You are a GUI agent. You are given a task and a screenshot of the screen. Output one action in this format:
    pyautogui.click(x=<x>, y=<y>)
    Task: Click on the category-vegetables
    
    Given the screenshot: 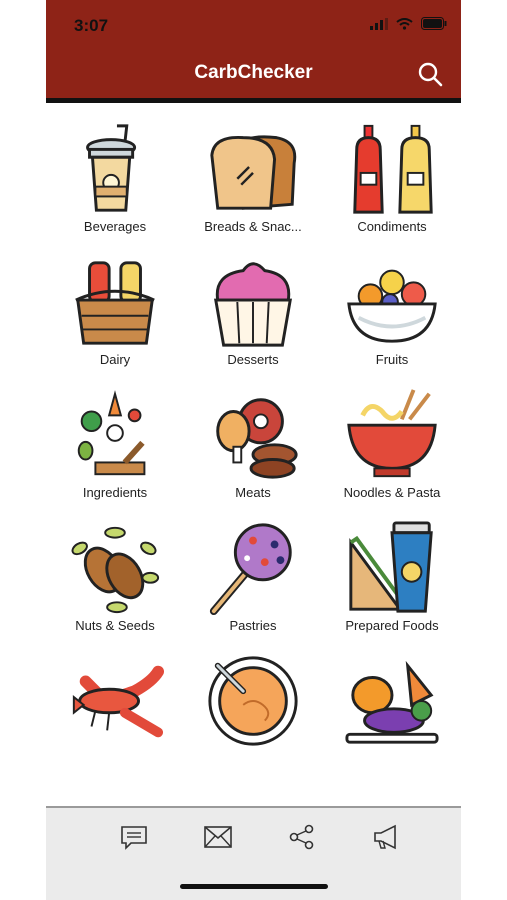 What is the action you would take?
    pyautogui.click(x=392, y=718)
    